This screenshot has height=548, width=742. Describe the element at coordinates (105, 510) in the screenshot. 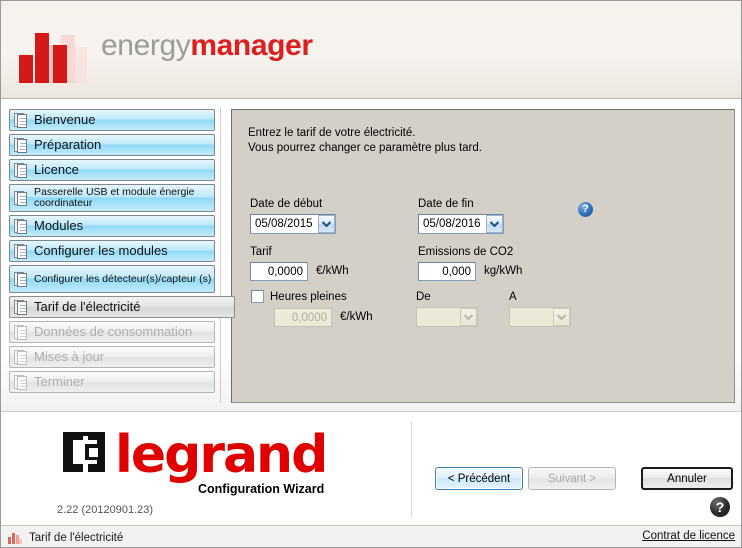

I see `version-text: 2.22 (20120901.23)` at that location.